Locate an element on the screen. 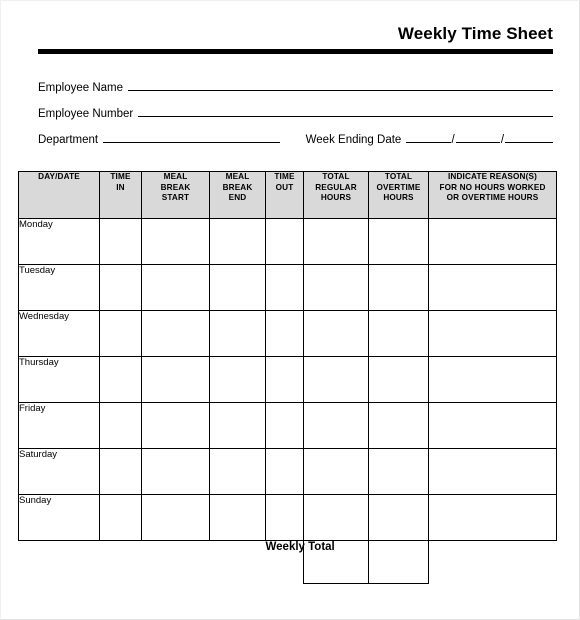 The image size is (580, 620). employee-name-input is located at coordinates (340, 84).